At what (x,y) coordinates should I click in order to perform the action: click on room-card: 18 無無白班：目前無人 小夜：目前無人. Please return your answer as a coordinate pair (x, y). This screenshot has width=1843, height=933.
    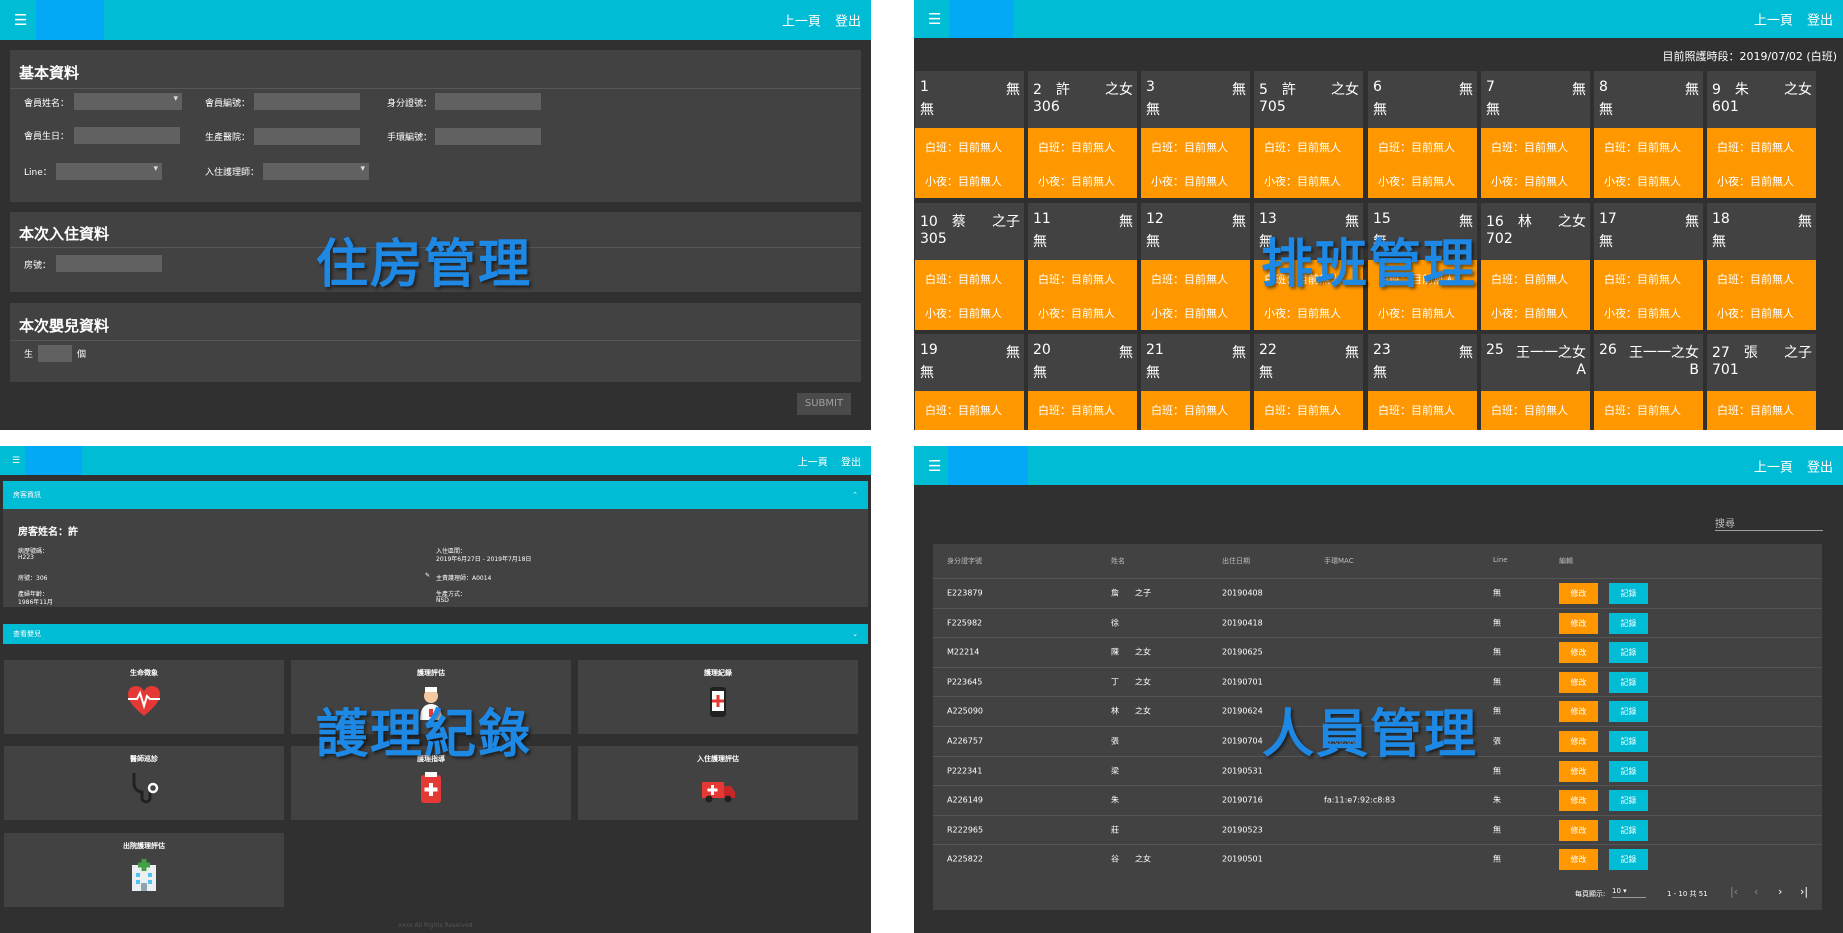
    Looking at the image, I should click on (1761, 266).